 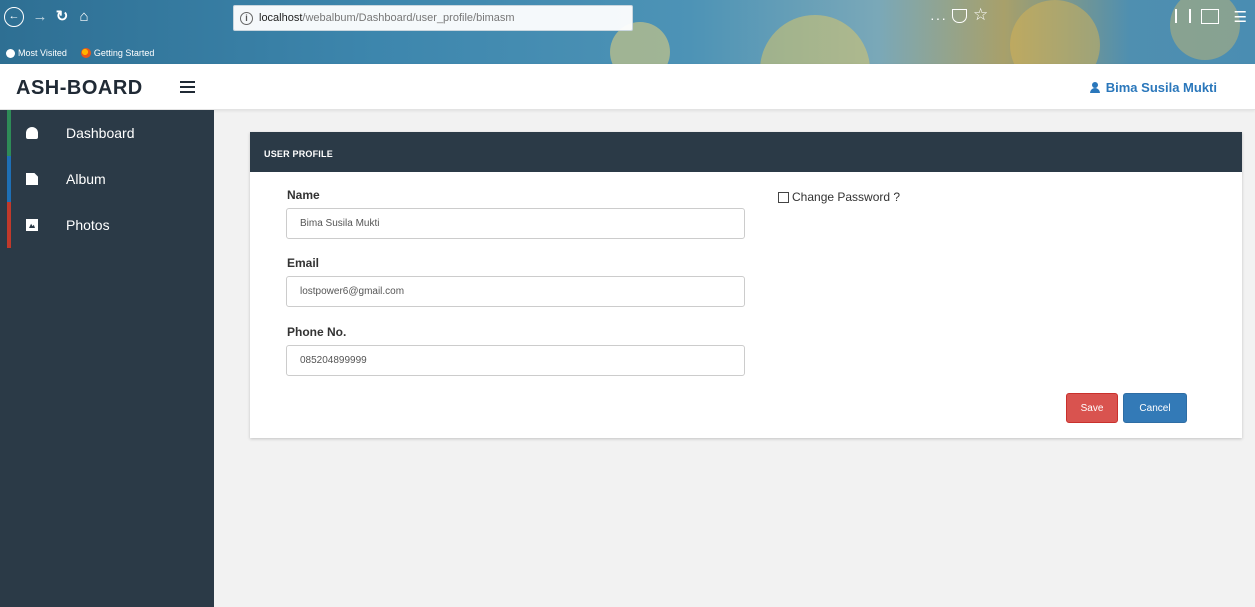 What do you see at coordinates (959, 16) in the screenshot?
I see `pocket-icon` at bounding box center [959, 16].